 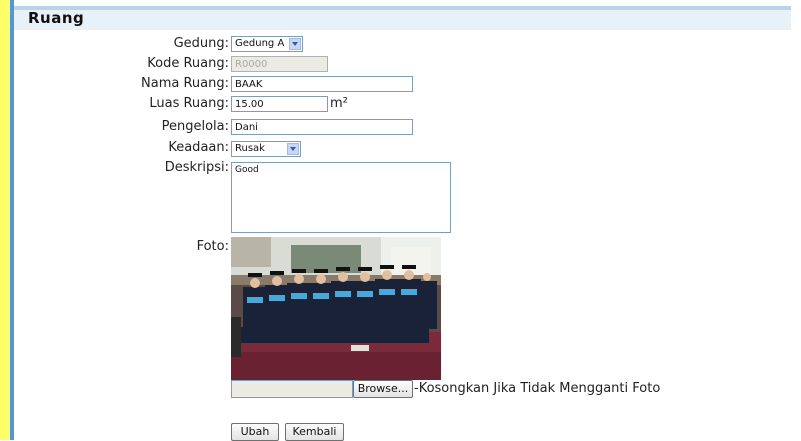 I want to click on ubah-button: Ubah, so click(x=255, y=432).